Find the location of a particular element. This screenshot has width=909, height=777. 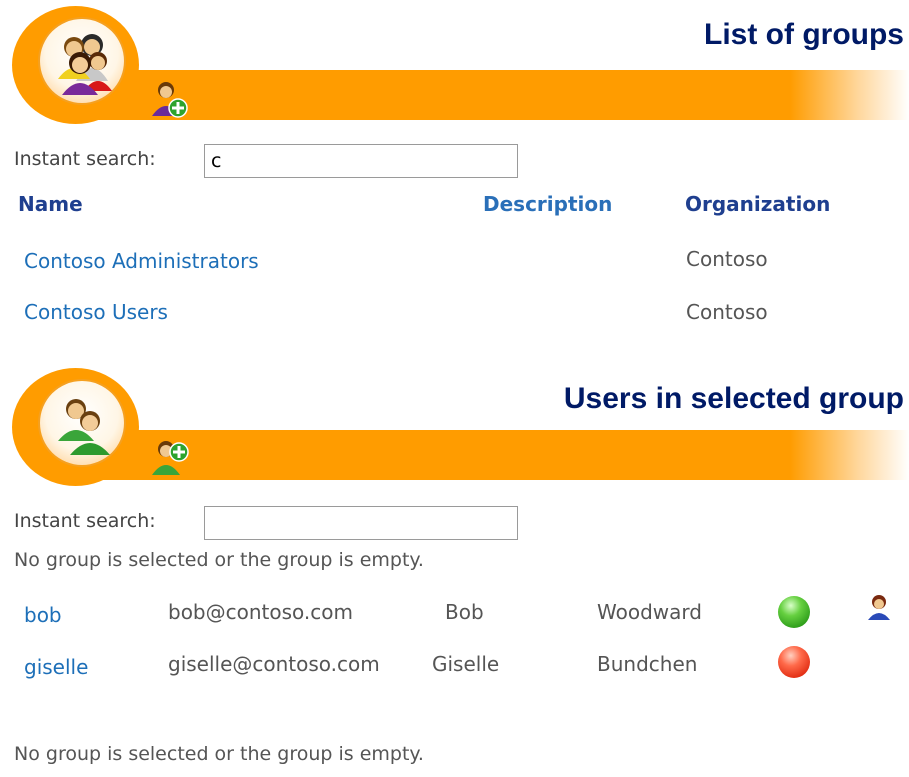

groups-title: List of groups is located at coordinates (804, 34).